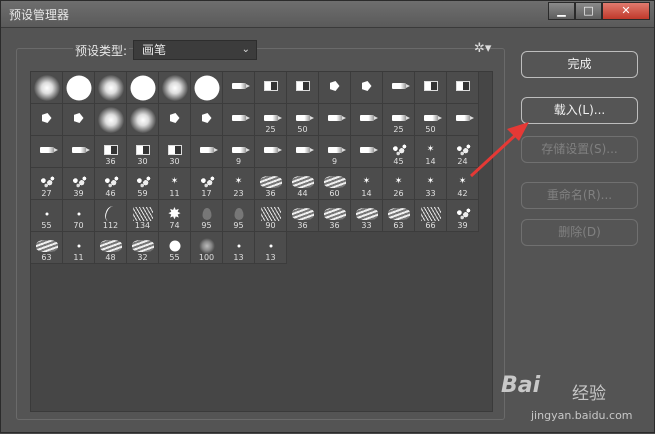 The width and height of the screenshot is (655, 434). I want to click on watermark-logo-text: 经验, so click(589, 394).